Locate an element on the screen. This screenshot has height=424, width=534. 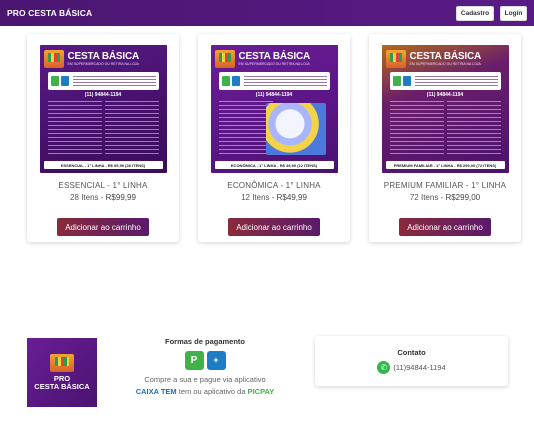
product-price: R$99,99 is located at coordinates (120, 197).